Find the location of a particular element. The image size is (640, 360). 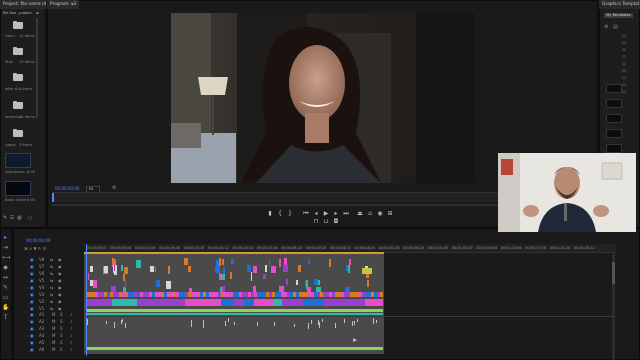

audio-track-header: ▣ A2 M S ♪ is located at coordinates (55, 321).